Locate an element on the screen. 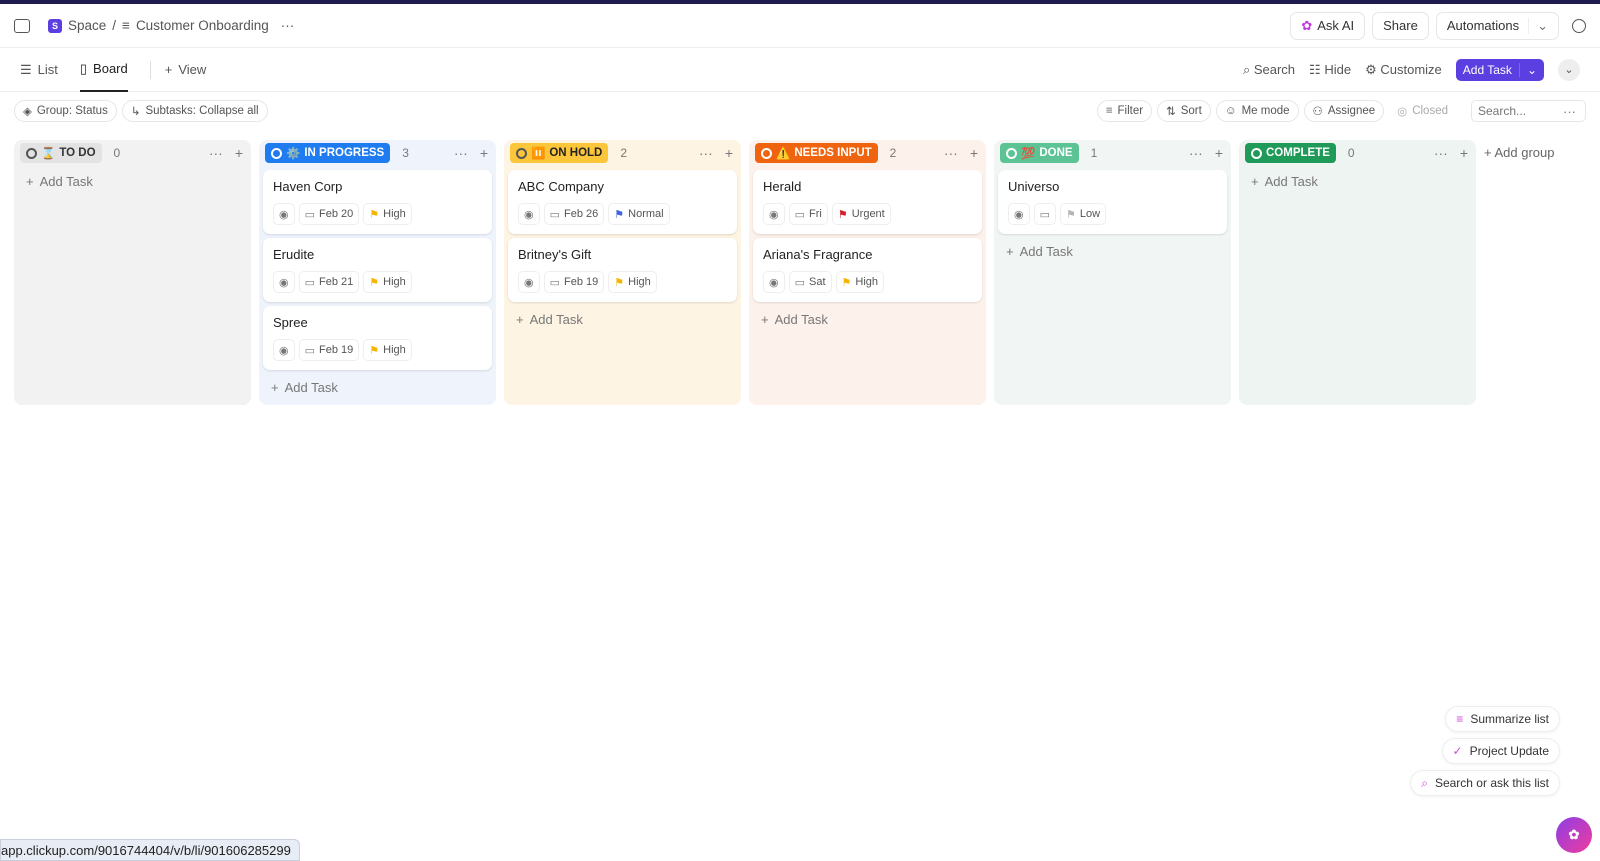 This screenshot has width=1600, height=861. task-card: Ariana's Fragrance ◉ ▭ Sat ⚑ High is located at coordinates (867, 270).